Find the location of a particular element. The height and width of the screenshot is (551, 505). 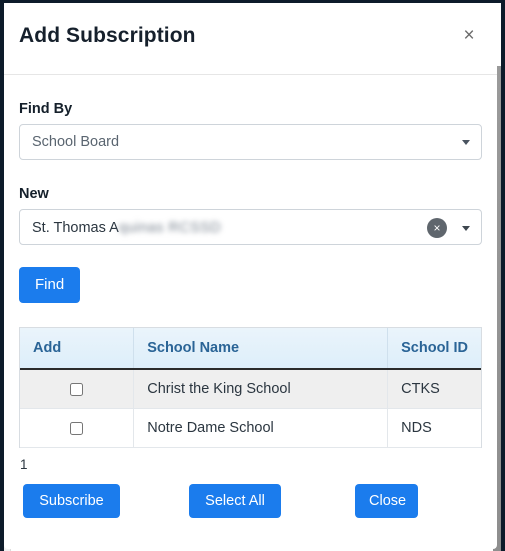

find-by-label: Find By is located at coordinates (46, 109).